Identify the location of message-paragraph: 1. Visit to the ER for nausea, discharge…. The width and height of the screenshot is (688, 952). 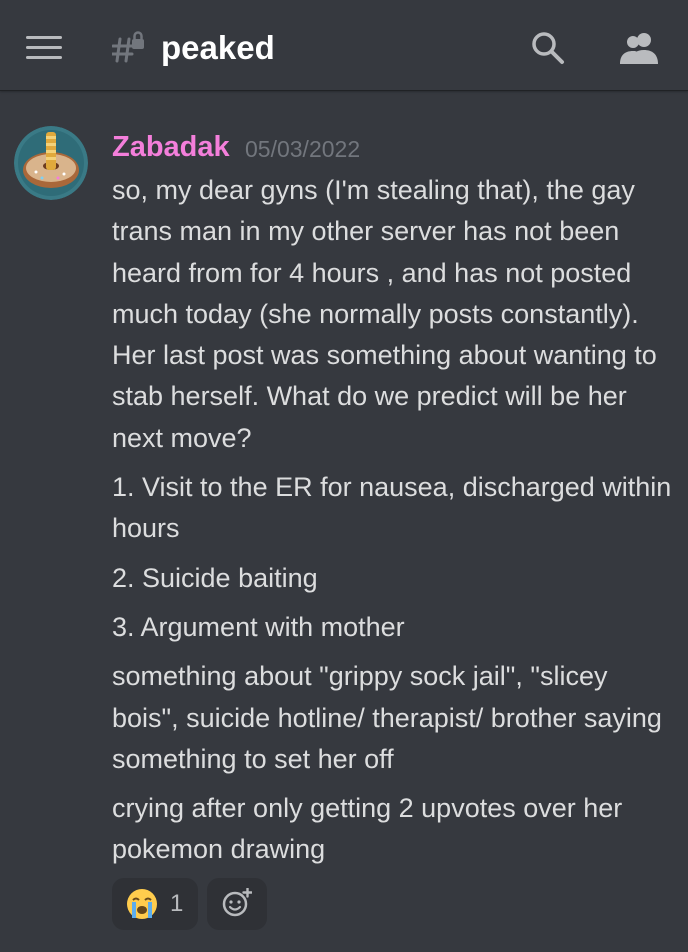
(392, 508).